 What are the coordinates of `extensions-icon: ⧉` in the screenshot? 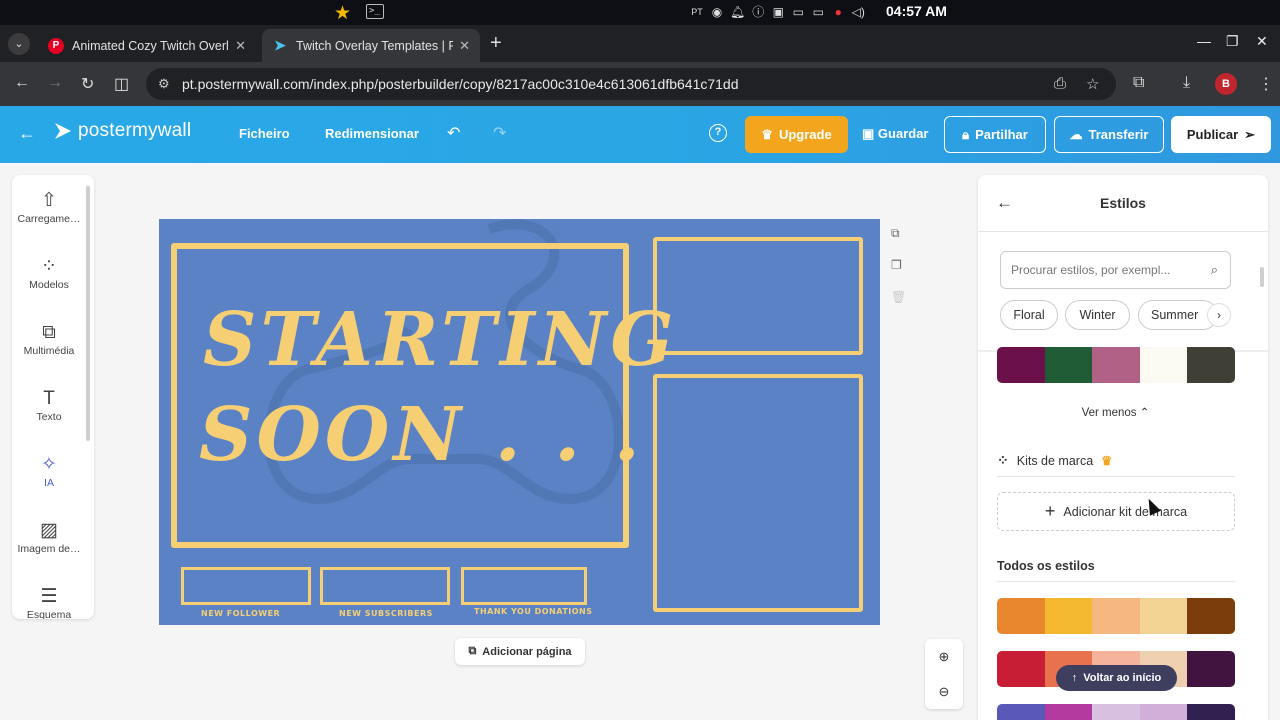 It's located at (1138, 83).